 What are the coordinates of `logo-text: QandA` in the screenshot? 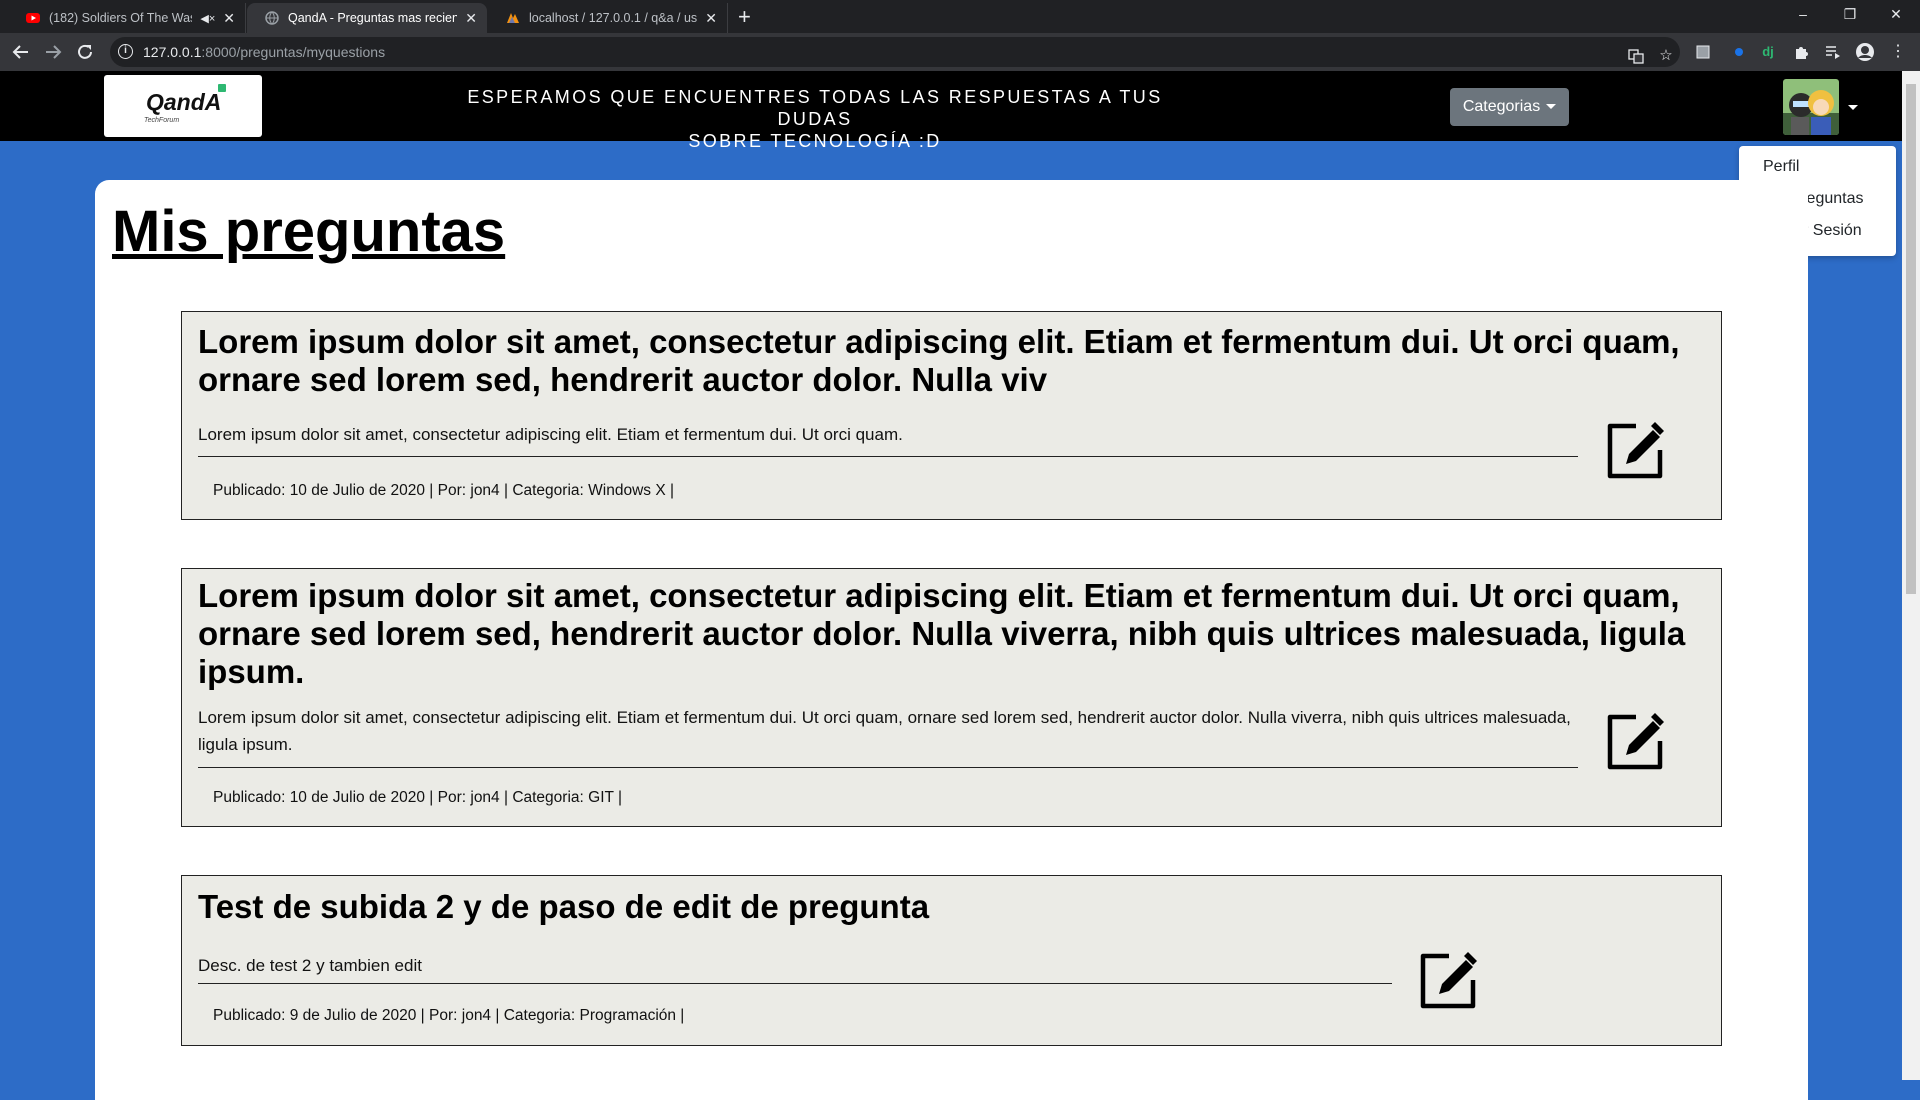 It's located at (184, 102).